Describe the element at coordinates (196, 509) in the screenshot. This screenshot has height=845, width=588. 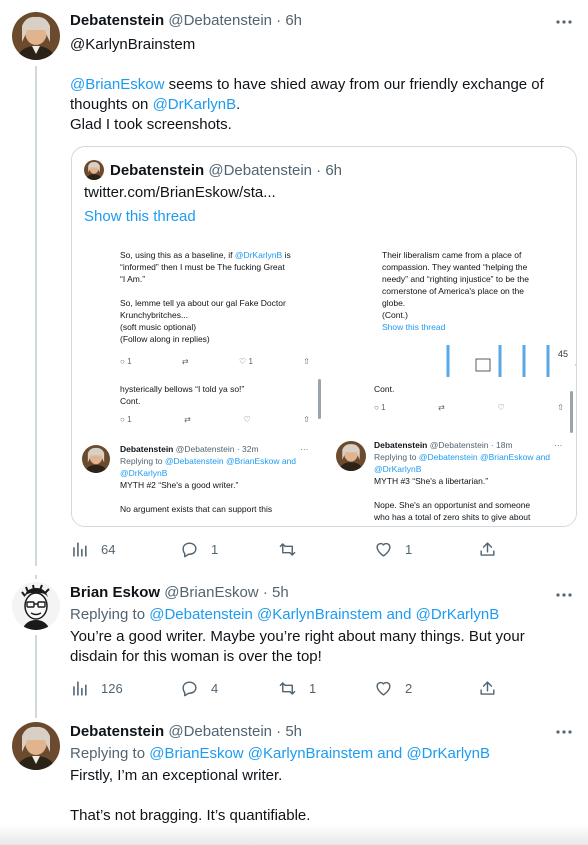
I see `text-line: No argument exists that can support this` at that location.